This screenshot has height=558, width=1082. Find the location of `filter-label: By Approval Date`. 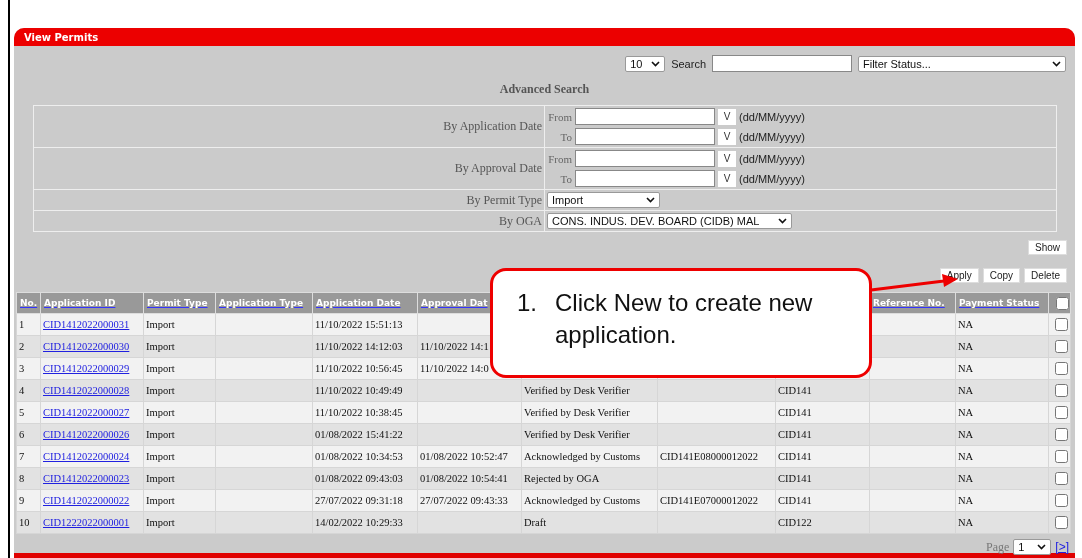

filter-label: By Approval Date is located at coordinates (498, 168).